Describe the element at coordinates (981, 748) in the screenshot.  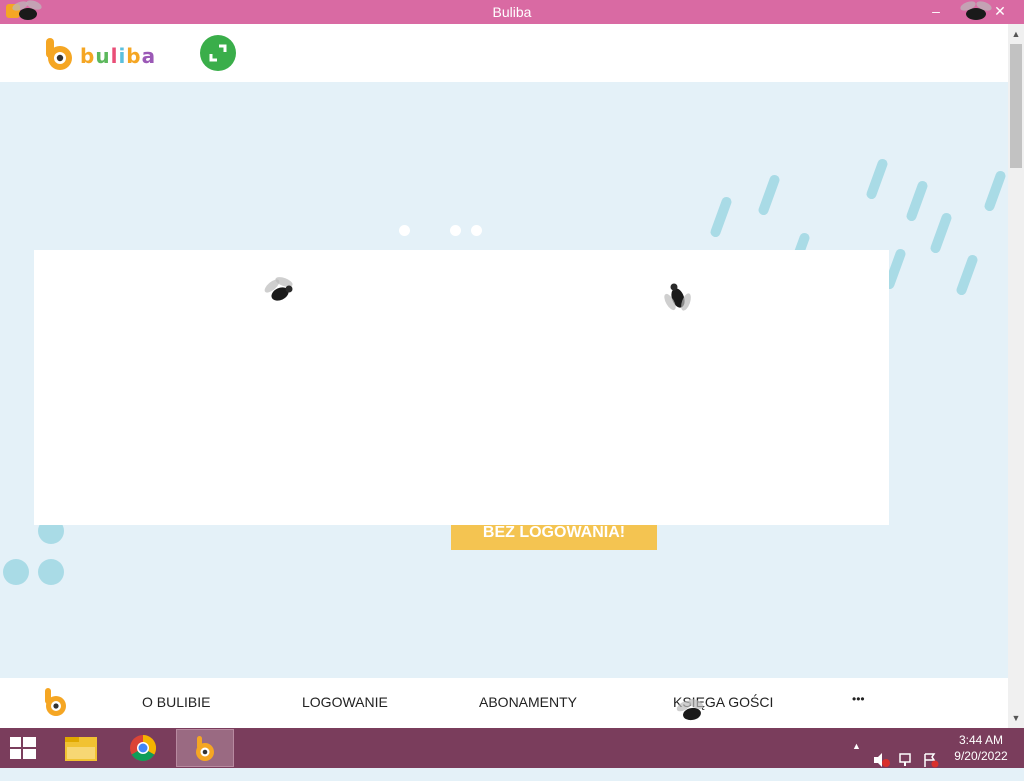
I see `taskbar-clock: 3:44 AM 9/20/2022` at that location.